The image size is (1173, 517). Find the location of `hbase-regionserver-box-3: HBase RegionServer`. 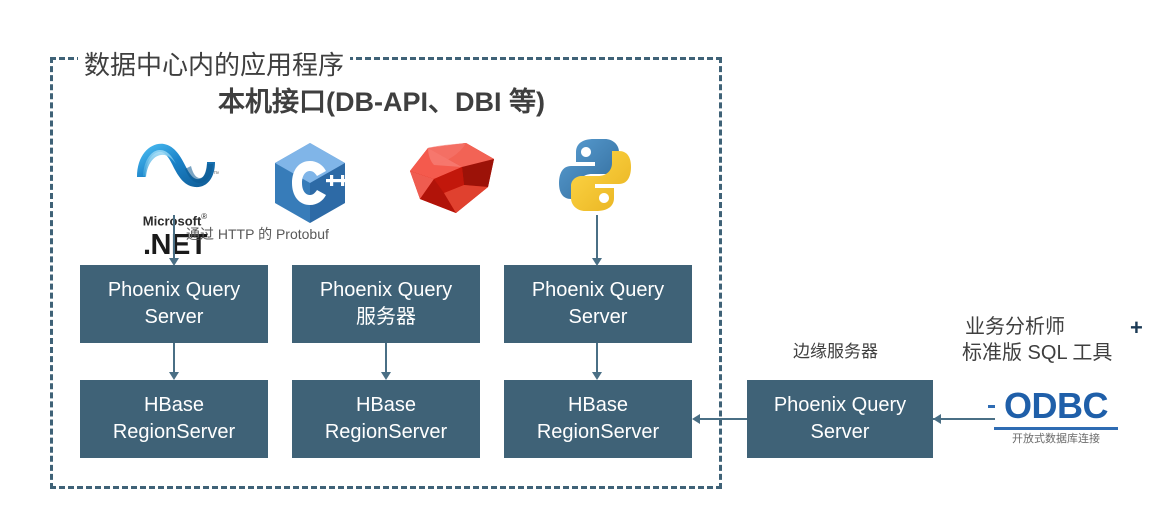

hbase-regionserver-box-3: HBase RegionServer is located at coordinates (598, 419).